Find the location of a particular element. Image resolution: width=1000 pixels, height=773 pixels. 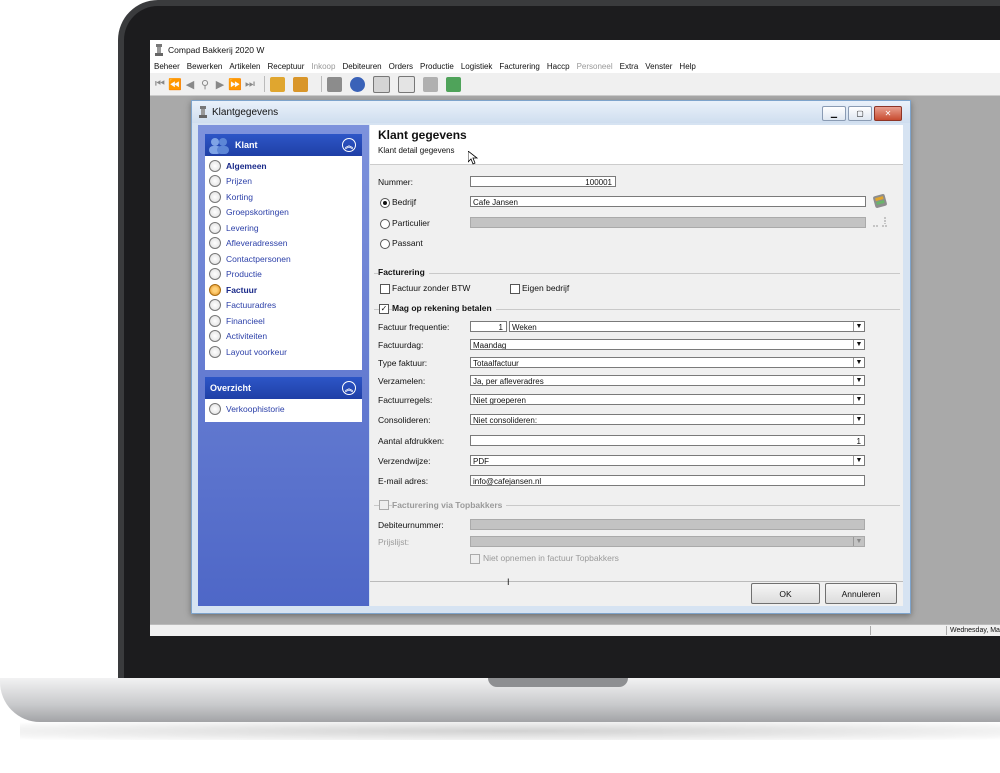

address-book-icon is located at coordinates (880, 201).